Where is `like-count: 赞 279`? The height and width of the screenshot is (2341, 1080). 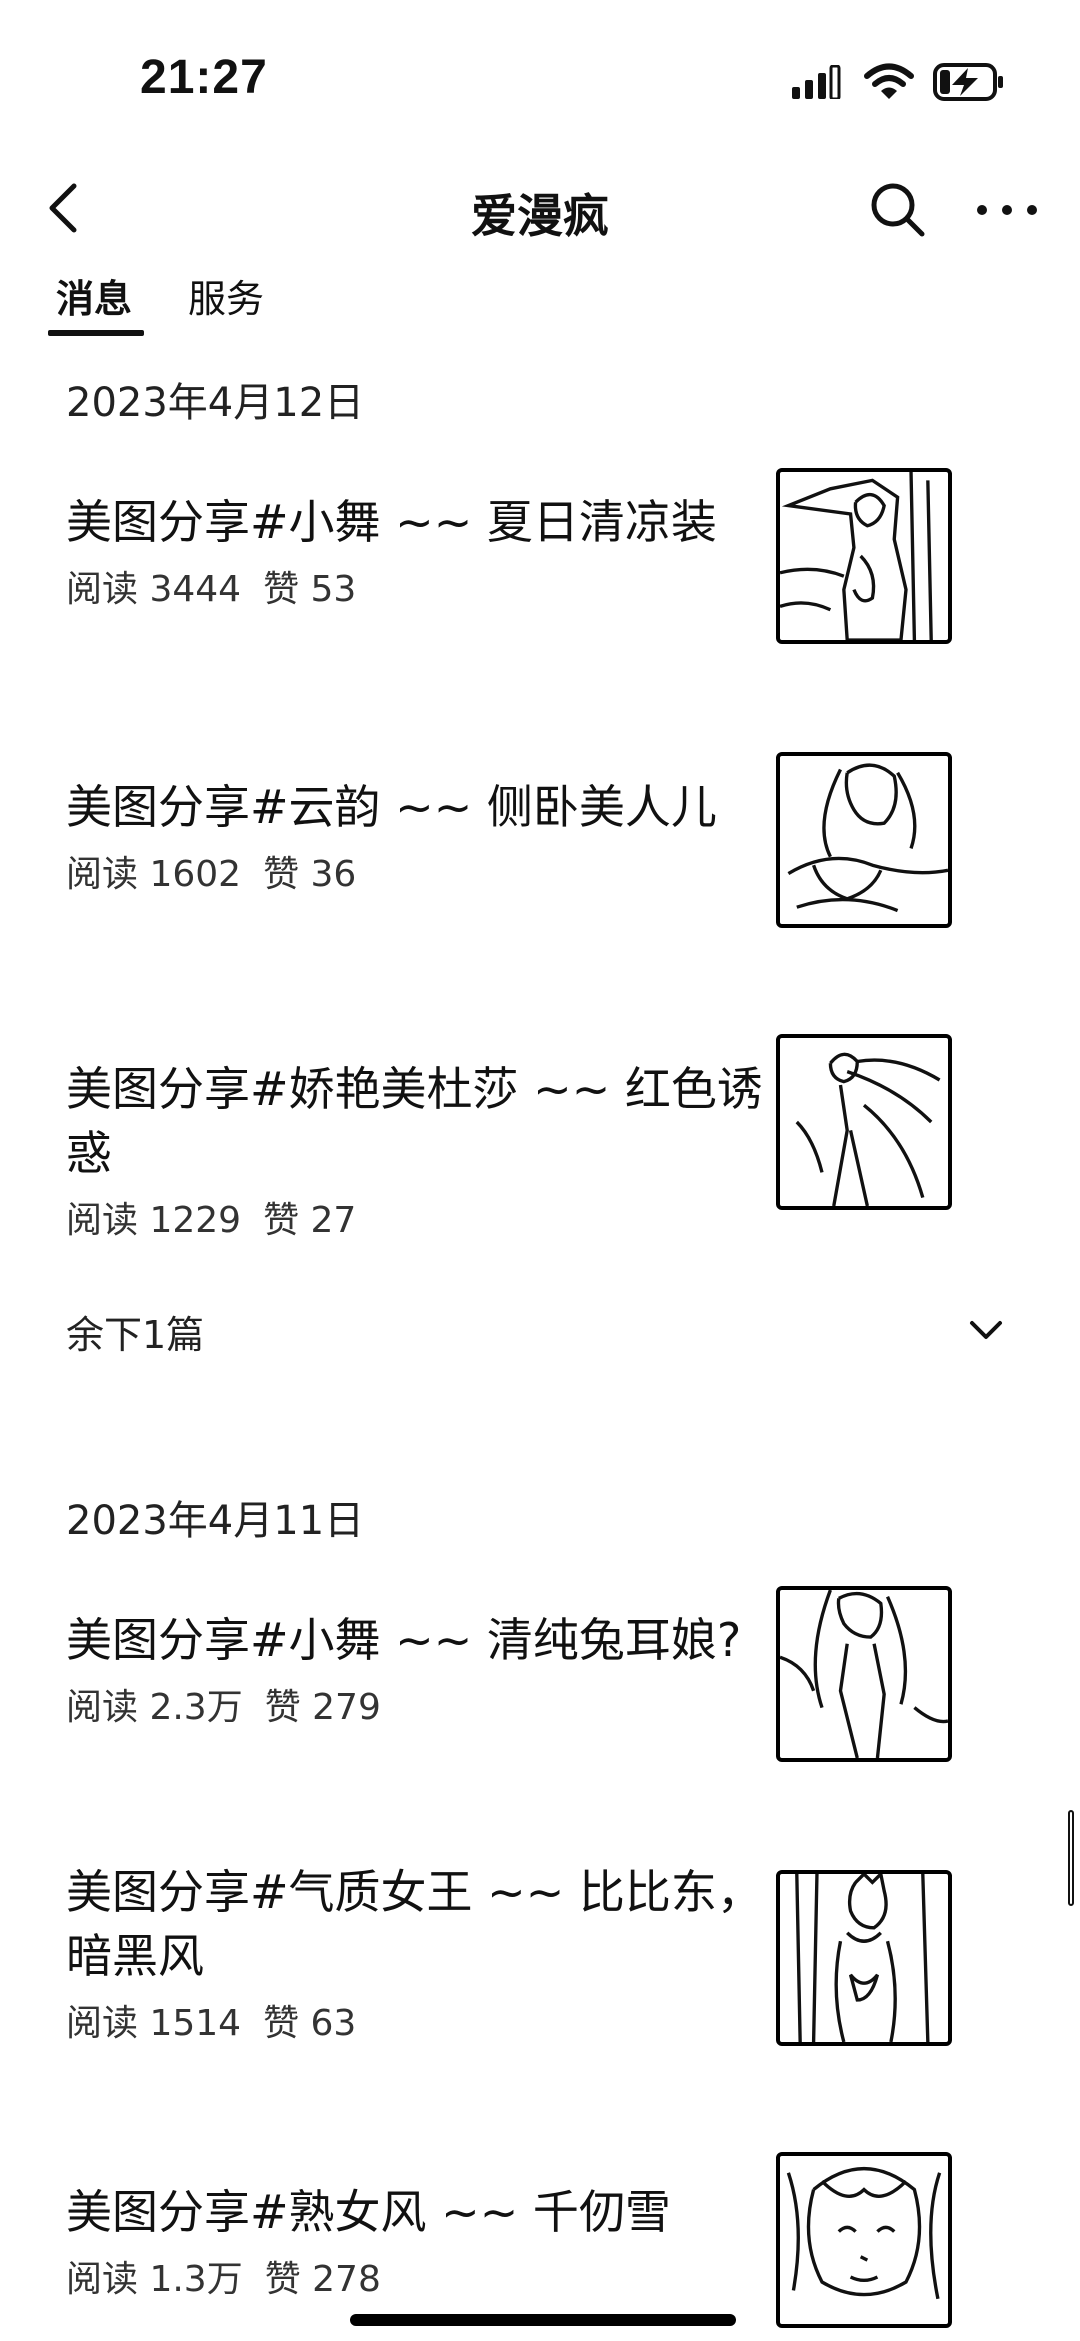 like-count: 赞 279 is located at coordinates (322, 1707).